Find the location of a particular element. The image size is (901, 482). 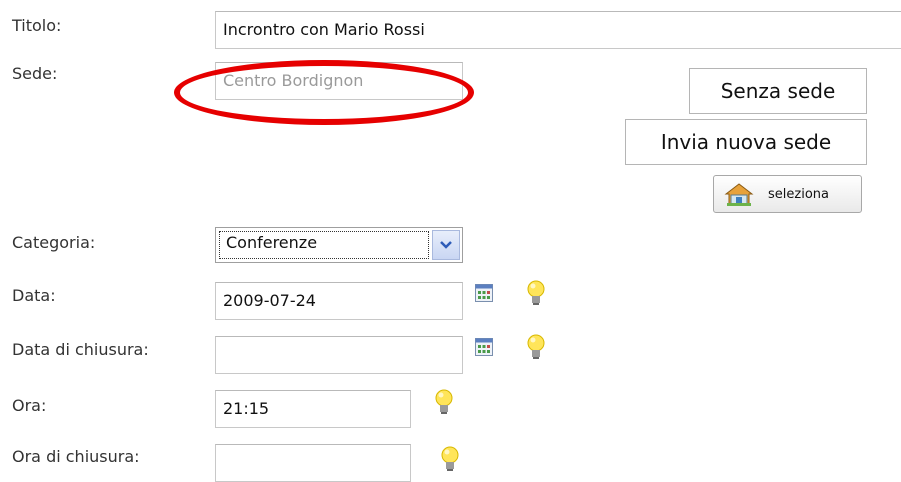

data-input: 2009-07-24 is located at coordinates (339, 301).